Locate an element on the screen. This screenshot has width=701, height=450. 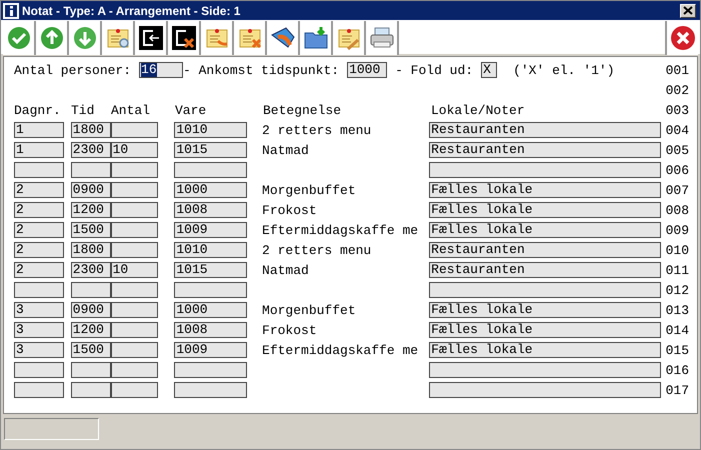
exit-door-icon is located at coordinates (151, 38).